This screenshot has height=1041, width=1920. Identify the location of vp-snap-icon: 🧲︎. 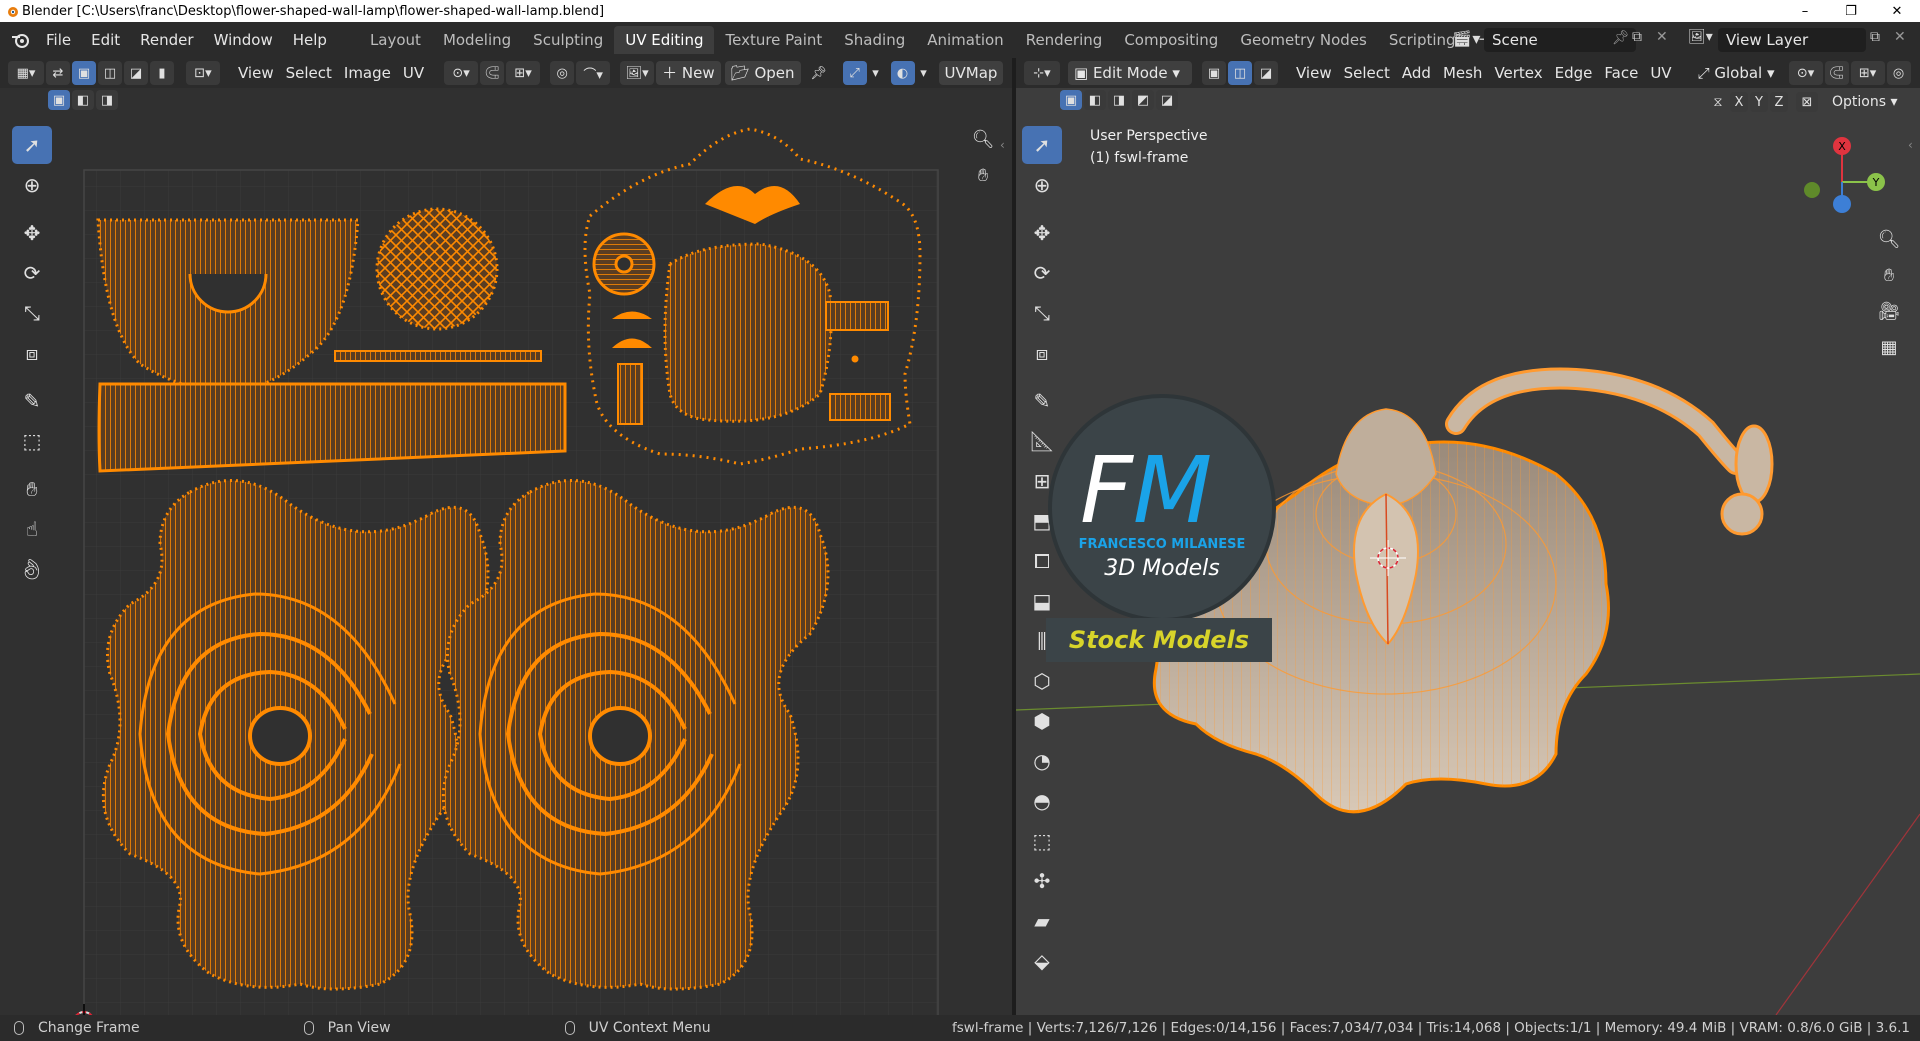
(1836, 73).